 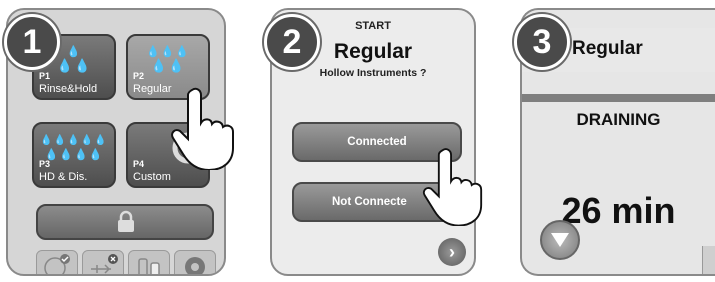 I want to click on step-number-badge: 3, so click(x=542, y=42).